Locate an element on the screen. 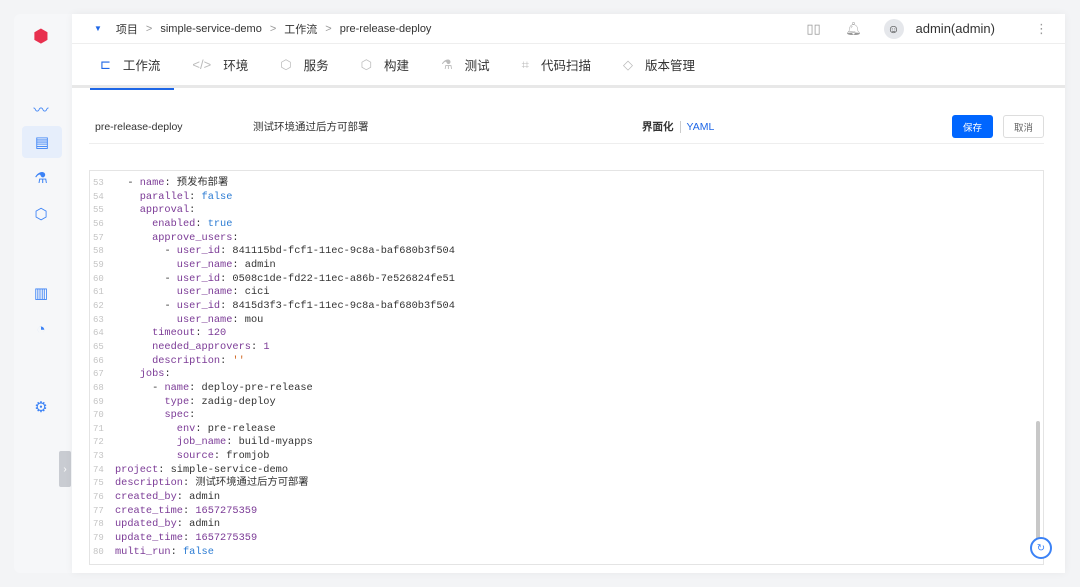  line-number: 68 is located at coordinates (98, 387).